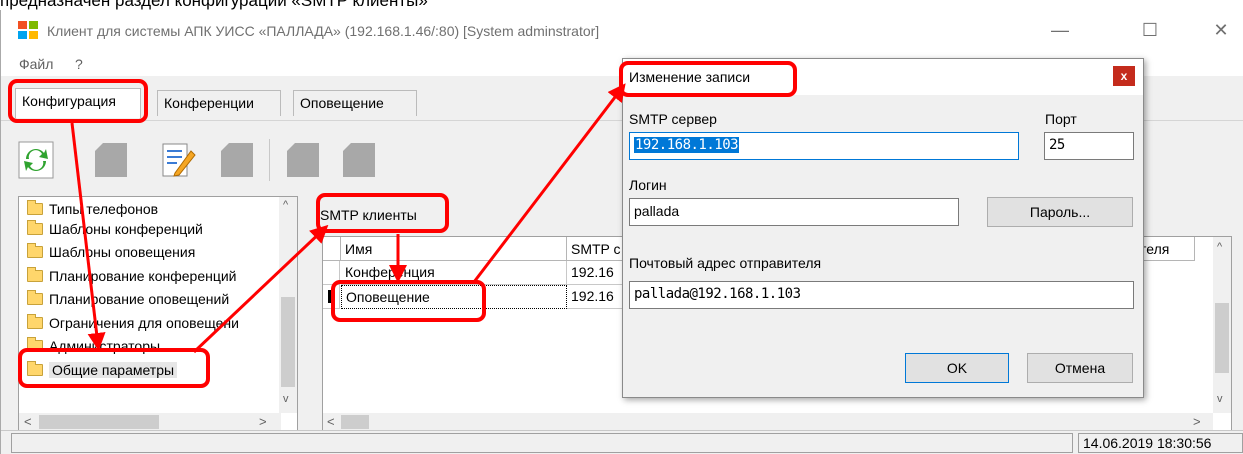 The width and height of the screenshot is (1243, 454). I want to click on delete-icon, so click(237, 160).